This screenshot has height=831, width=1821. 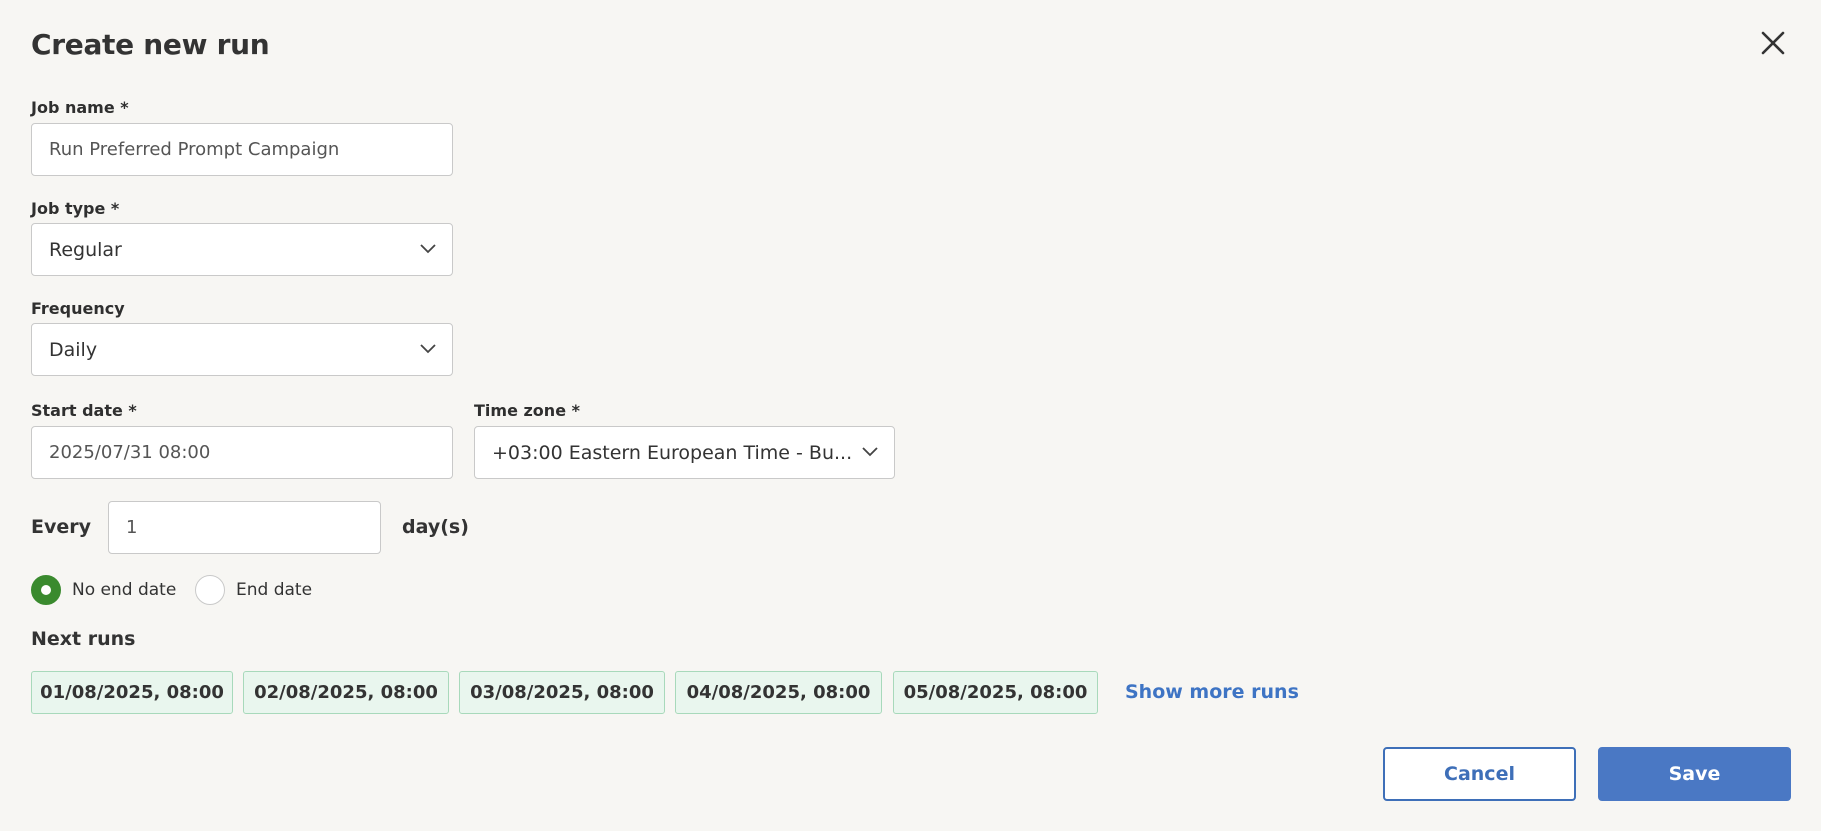 What do you see at coordinates (80, 107) in the screenshot?
I see `job-name-label: Job name *` at bounding box center [80, 107].